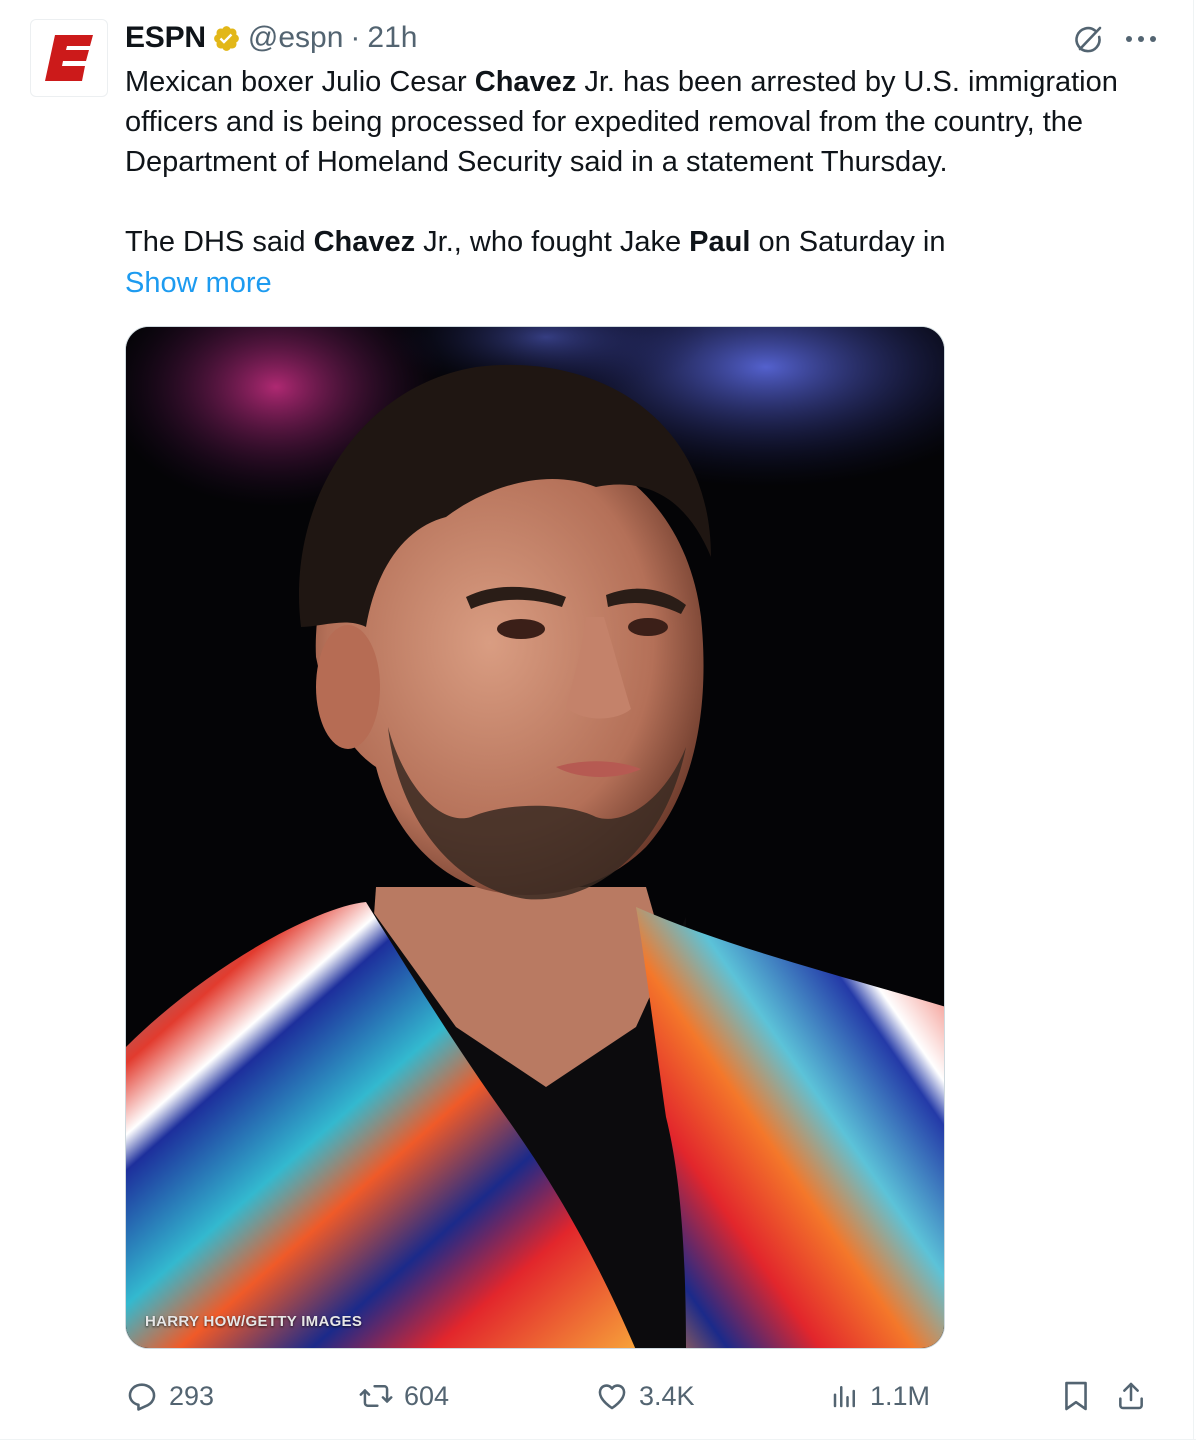 This screenshot has height=1440, width=1196. I want to click on photo-credit: HARRY HOW/GETTY IMAGES, so click(254, 1321).